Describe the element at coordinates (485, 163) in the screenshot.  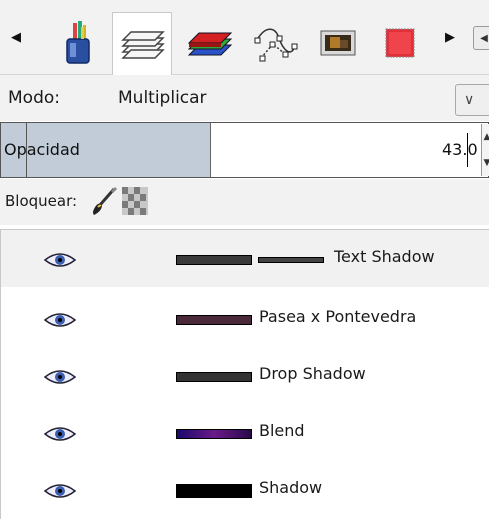
I see `spin-down-icon: ▼` at that location.